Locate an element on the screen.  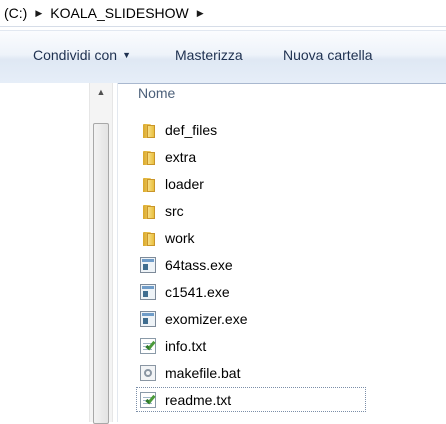
list-item: src is located at coordinates (251, 210).